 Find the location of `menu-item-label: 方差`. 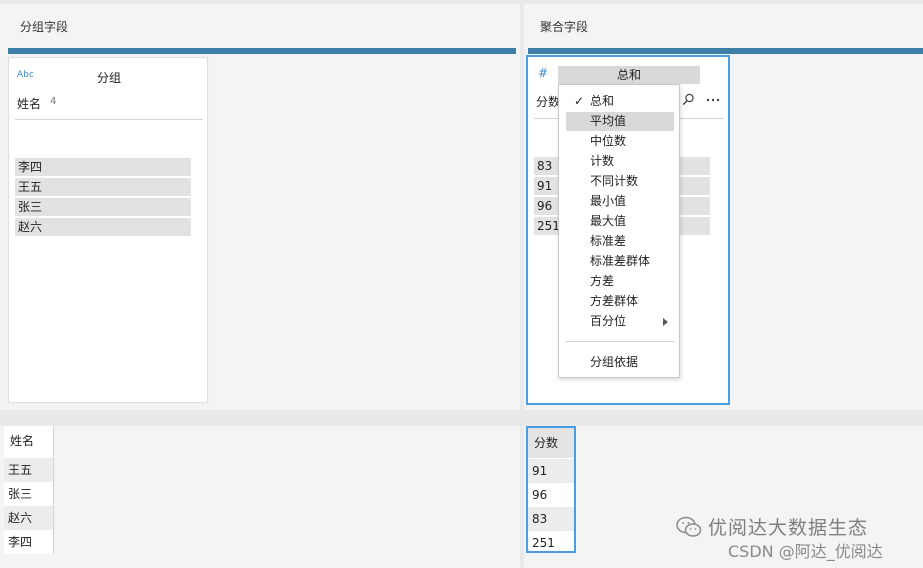

menu-item-label: 方差 is located at coordinates (602, 281).